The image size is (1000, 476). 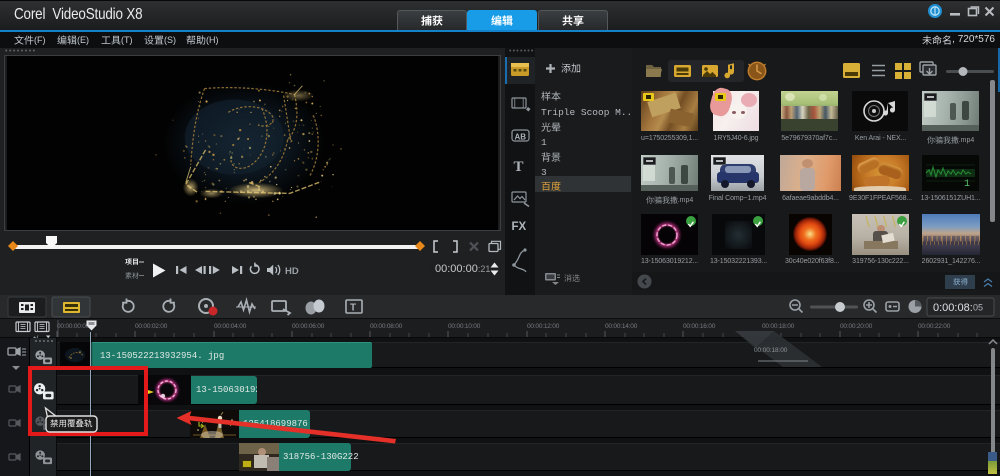 What do you see at coordinates (934, 326) in the screenshot?
I see `svg-text: 00:00:22:00` at bounding box center [934, 326].